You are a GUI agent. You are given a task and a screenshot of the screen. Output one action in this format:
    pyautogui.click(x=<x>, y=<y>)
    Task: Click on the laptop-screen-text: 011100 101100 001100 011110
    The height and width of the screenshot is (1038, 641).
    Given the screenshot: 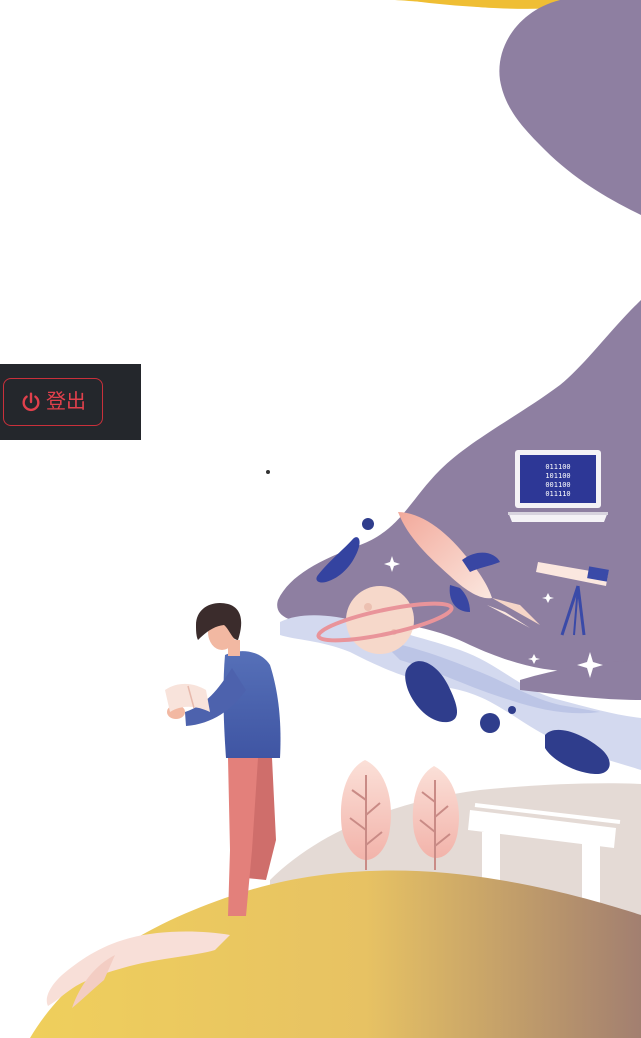 What is the action you would take?
    pyautogui.click(x=557, y=480)
    